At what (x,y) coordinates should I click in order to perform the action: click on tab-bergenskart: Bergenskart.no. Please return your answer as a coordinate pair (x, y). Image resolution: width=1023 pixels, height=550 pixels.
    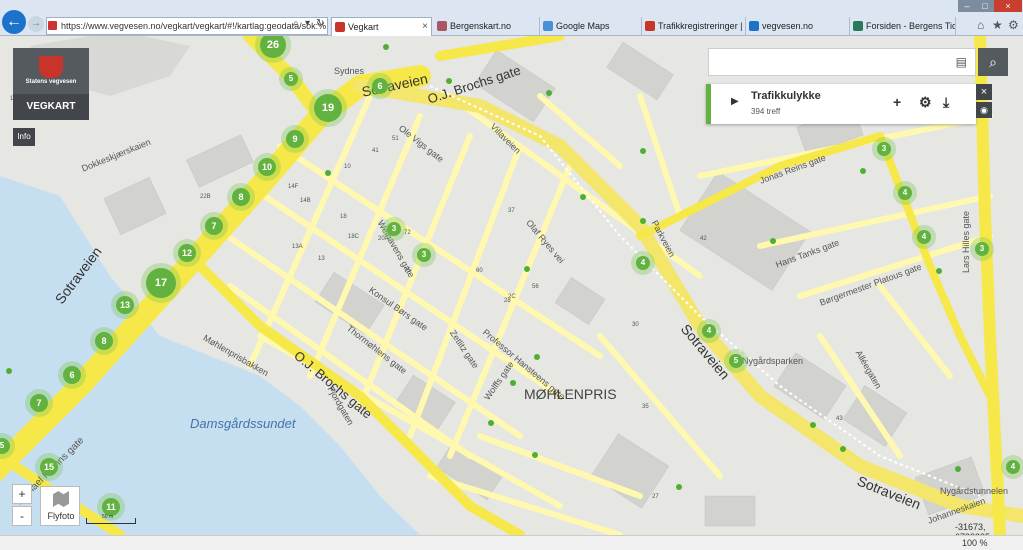
    Looking at the image, I should click on (487, 26).